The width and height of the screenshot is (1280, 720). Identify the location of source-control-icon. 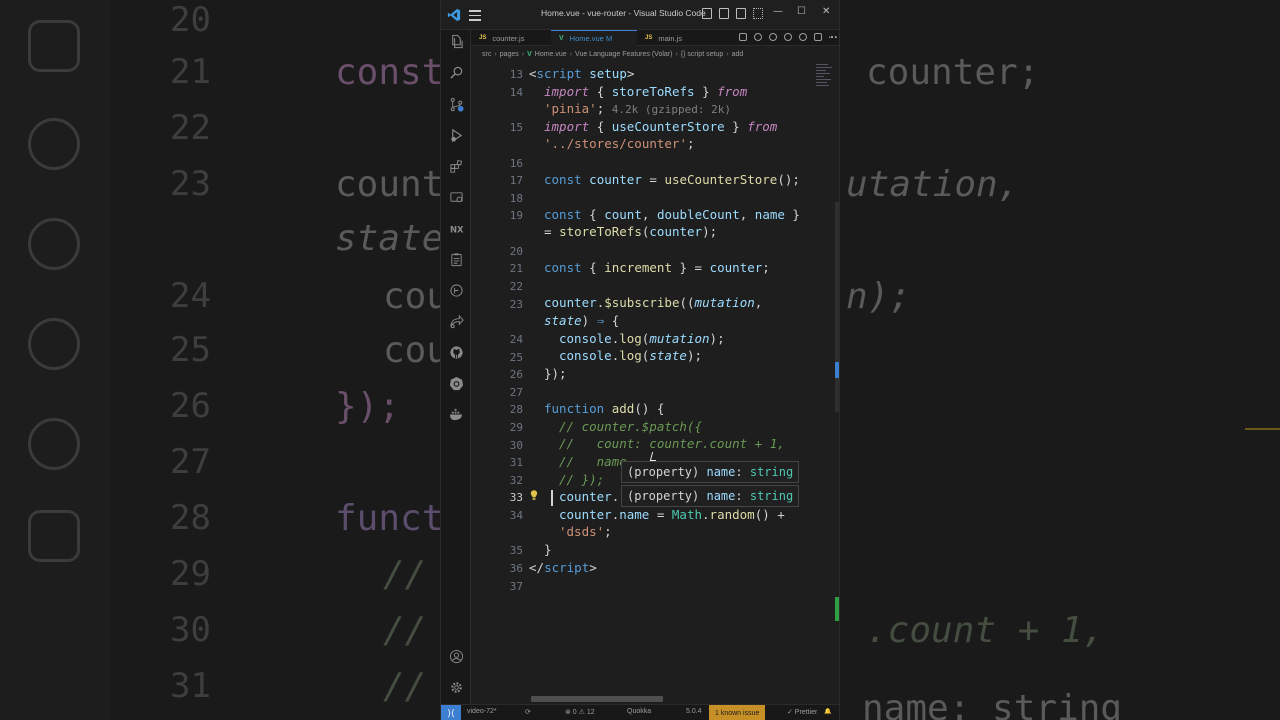
(456, 104).